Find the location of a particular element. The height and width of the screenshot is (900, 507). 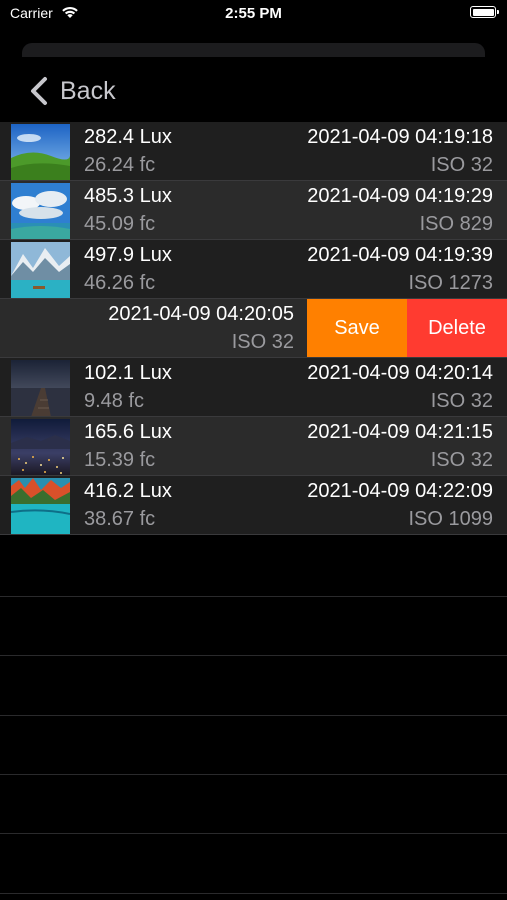

fc-value: 45.09 fc is located at coordinates (120, 224).